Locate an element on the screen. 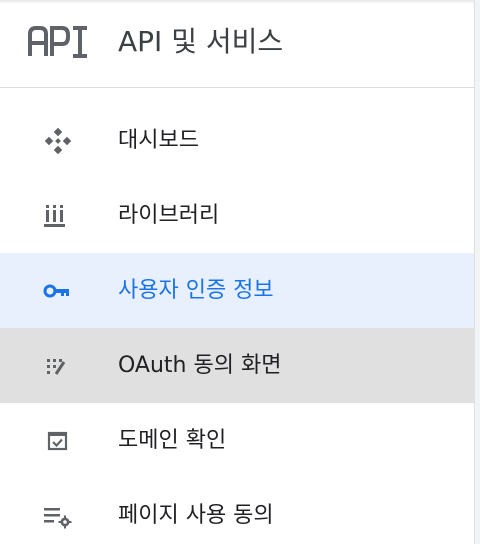  sidebar-item-domain-verification: 도메인 확인 is located at coordinates (237, 440).